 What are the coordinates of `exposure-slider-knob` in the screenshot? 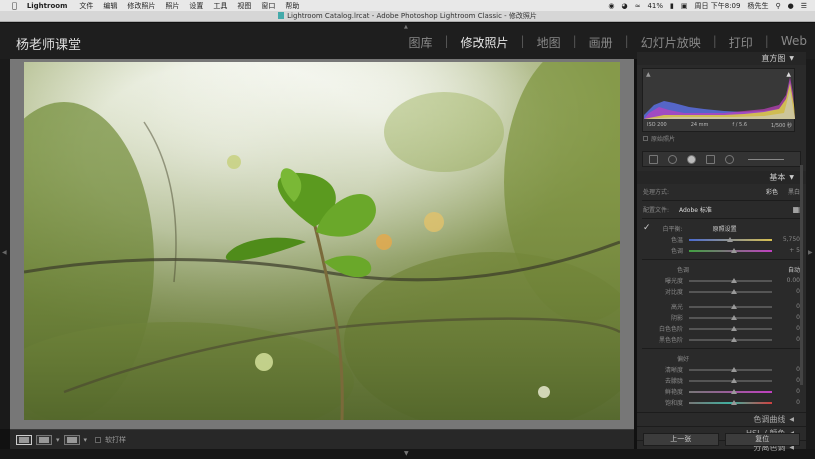 It's located at (733, 280).